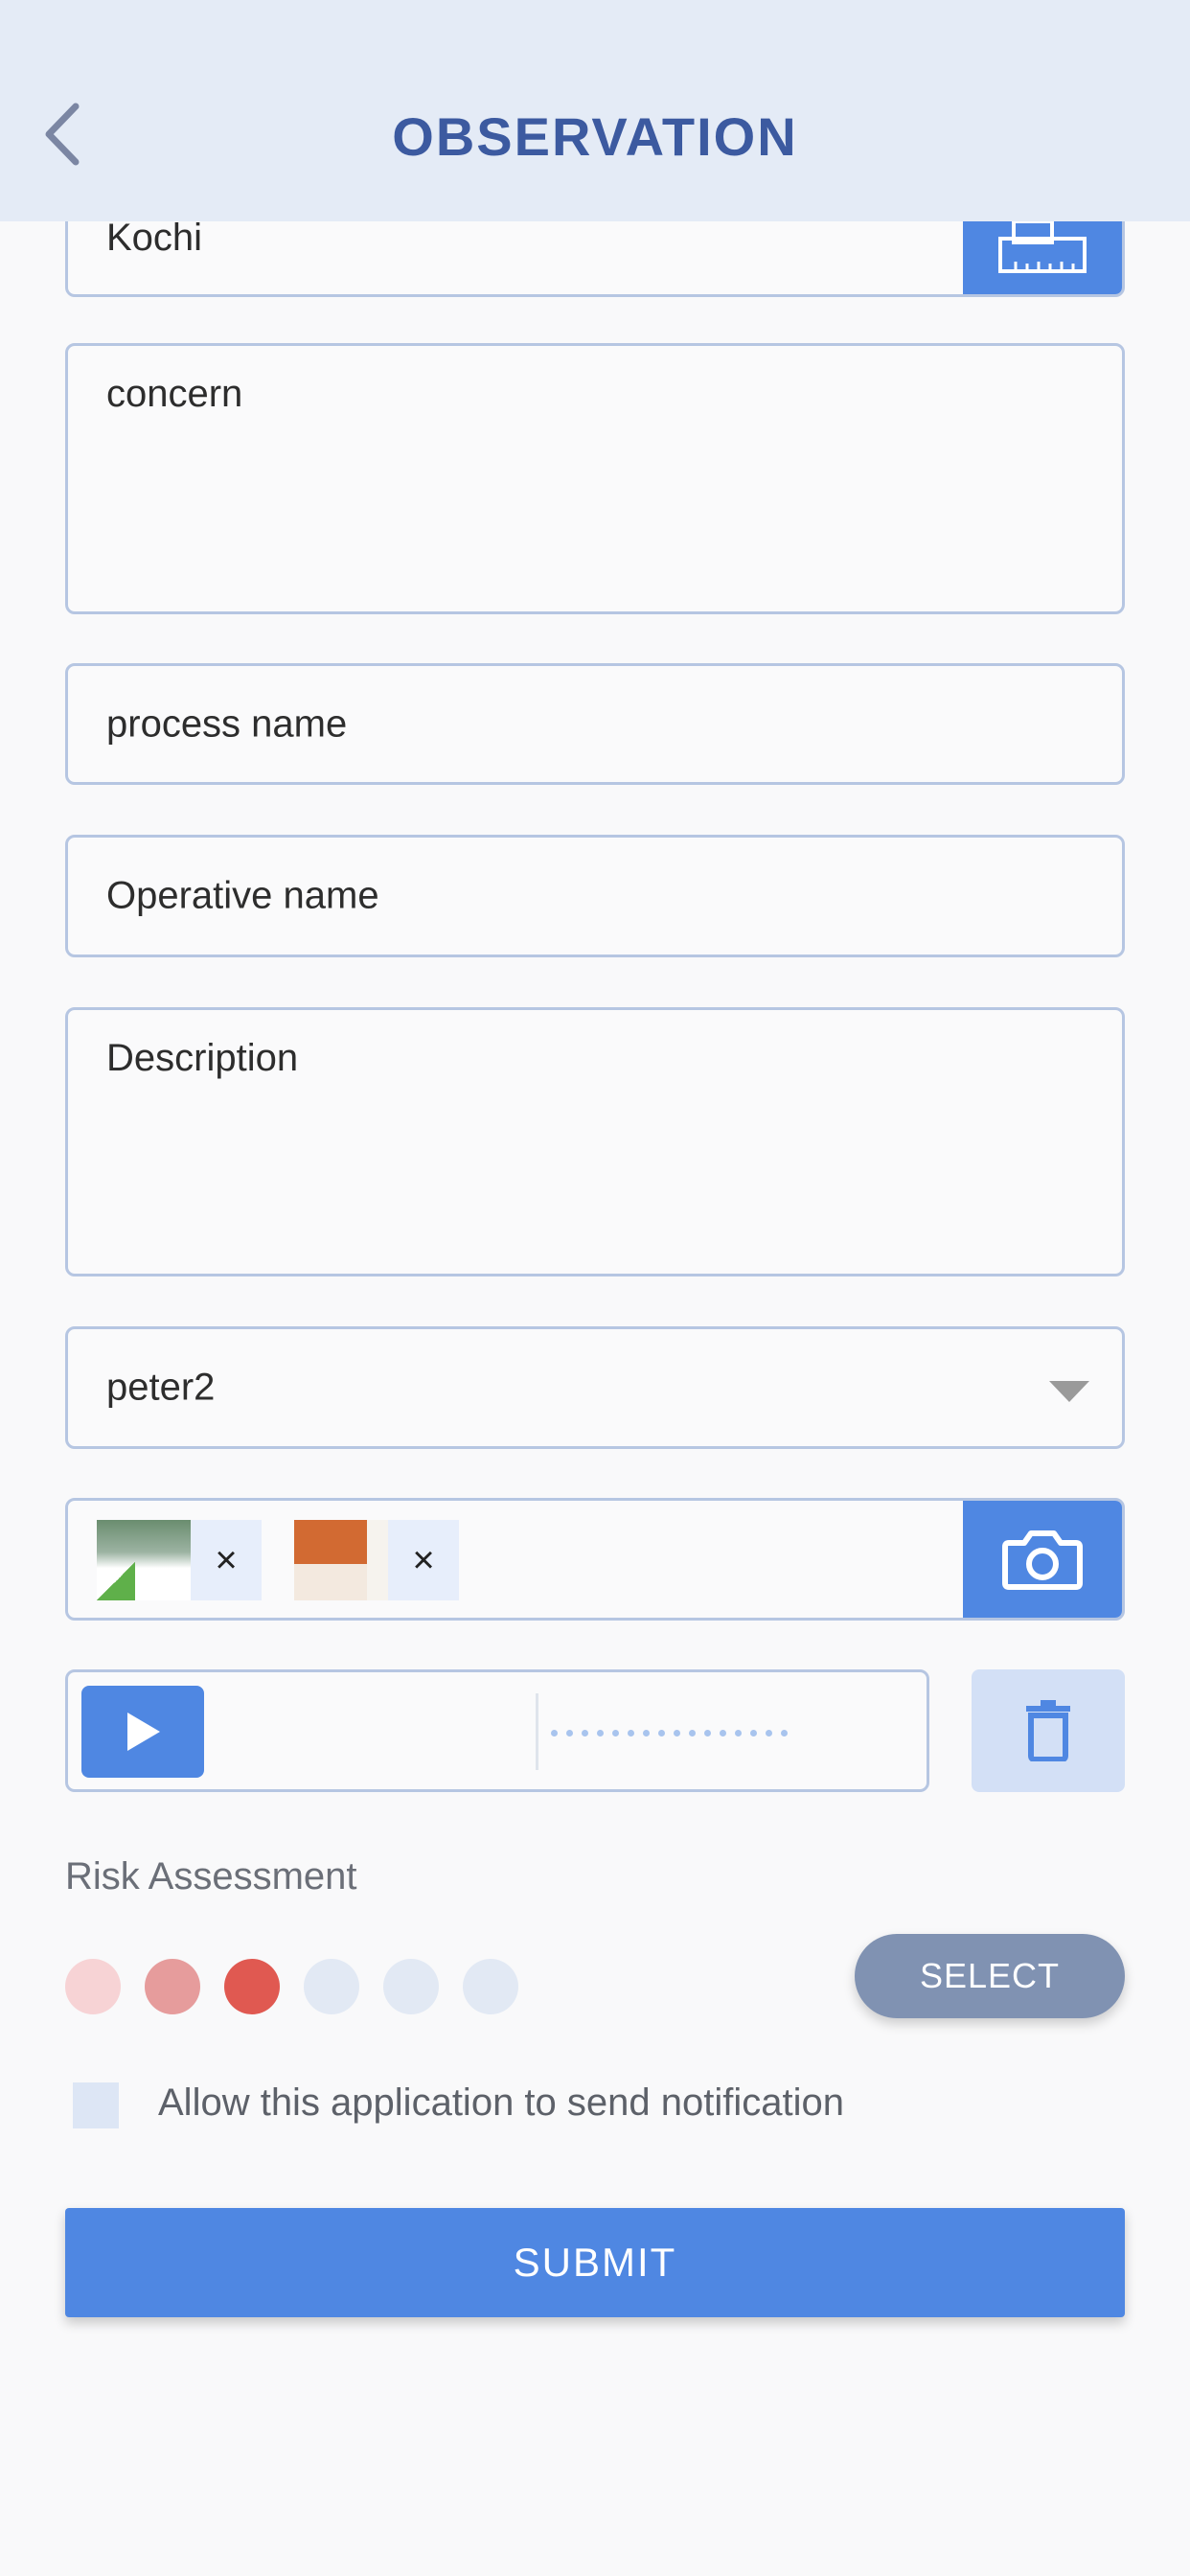 The width and height of the screenshot is (1190, 2576). What do you see at coordinates (595, 478) in the screenshot?
I see `concern-textarea: concern` at bounding box center [595, 478].